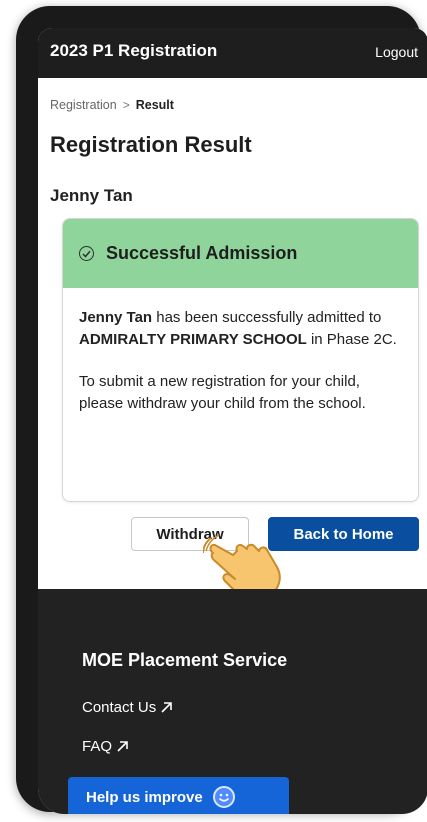 The width and height of the screenshot is (427, 822). I want to click on help-us-improve-button: Help us improve, so click(178, 795).